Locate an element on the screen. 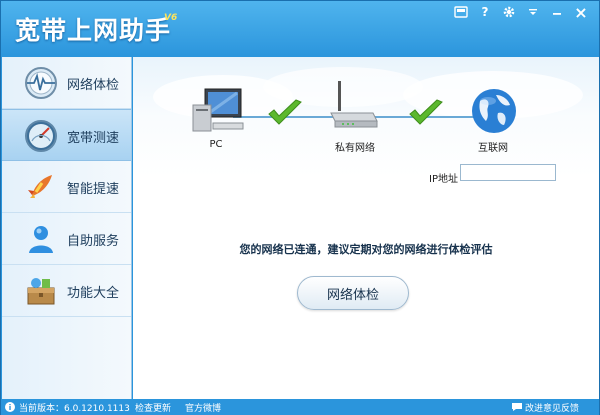 This screenshot has width=600, height=415. sidebar-item-all-features: 功能大全 is located at coordinates (66, 291).